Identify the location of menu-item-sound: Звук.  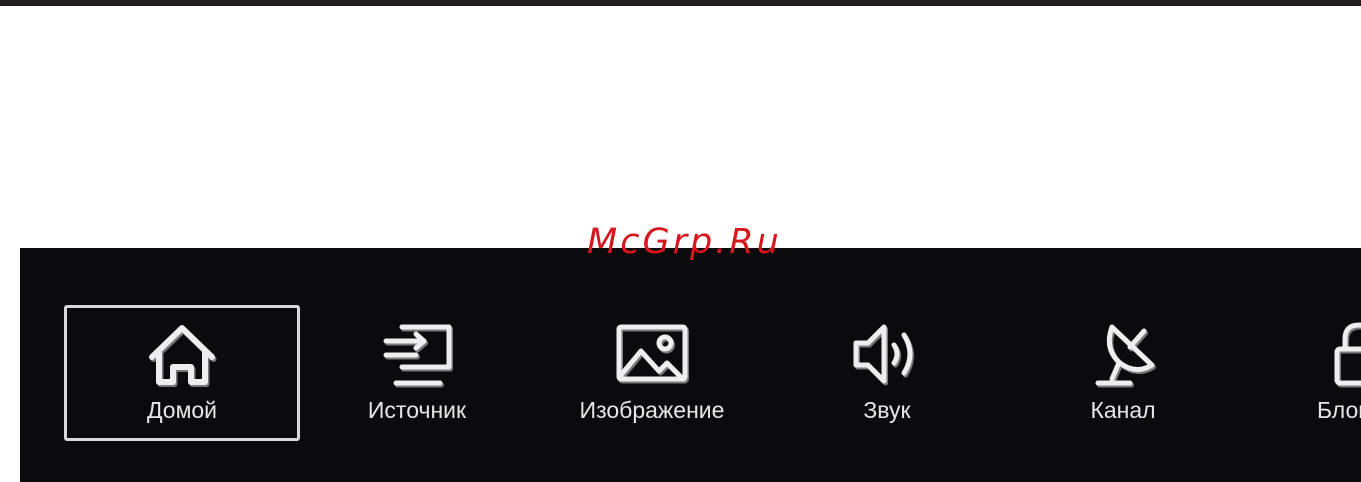
(887, 373).